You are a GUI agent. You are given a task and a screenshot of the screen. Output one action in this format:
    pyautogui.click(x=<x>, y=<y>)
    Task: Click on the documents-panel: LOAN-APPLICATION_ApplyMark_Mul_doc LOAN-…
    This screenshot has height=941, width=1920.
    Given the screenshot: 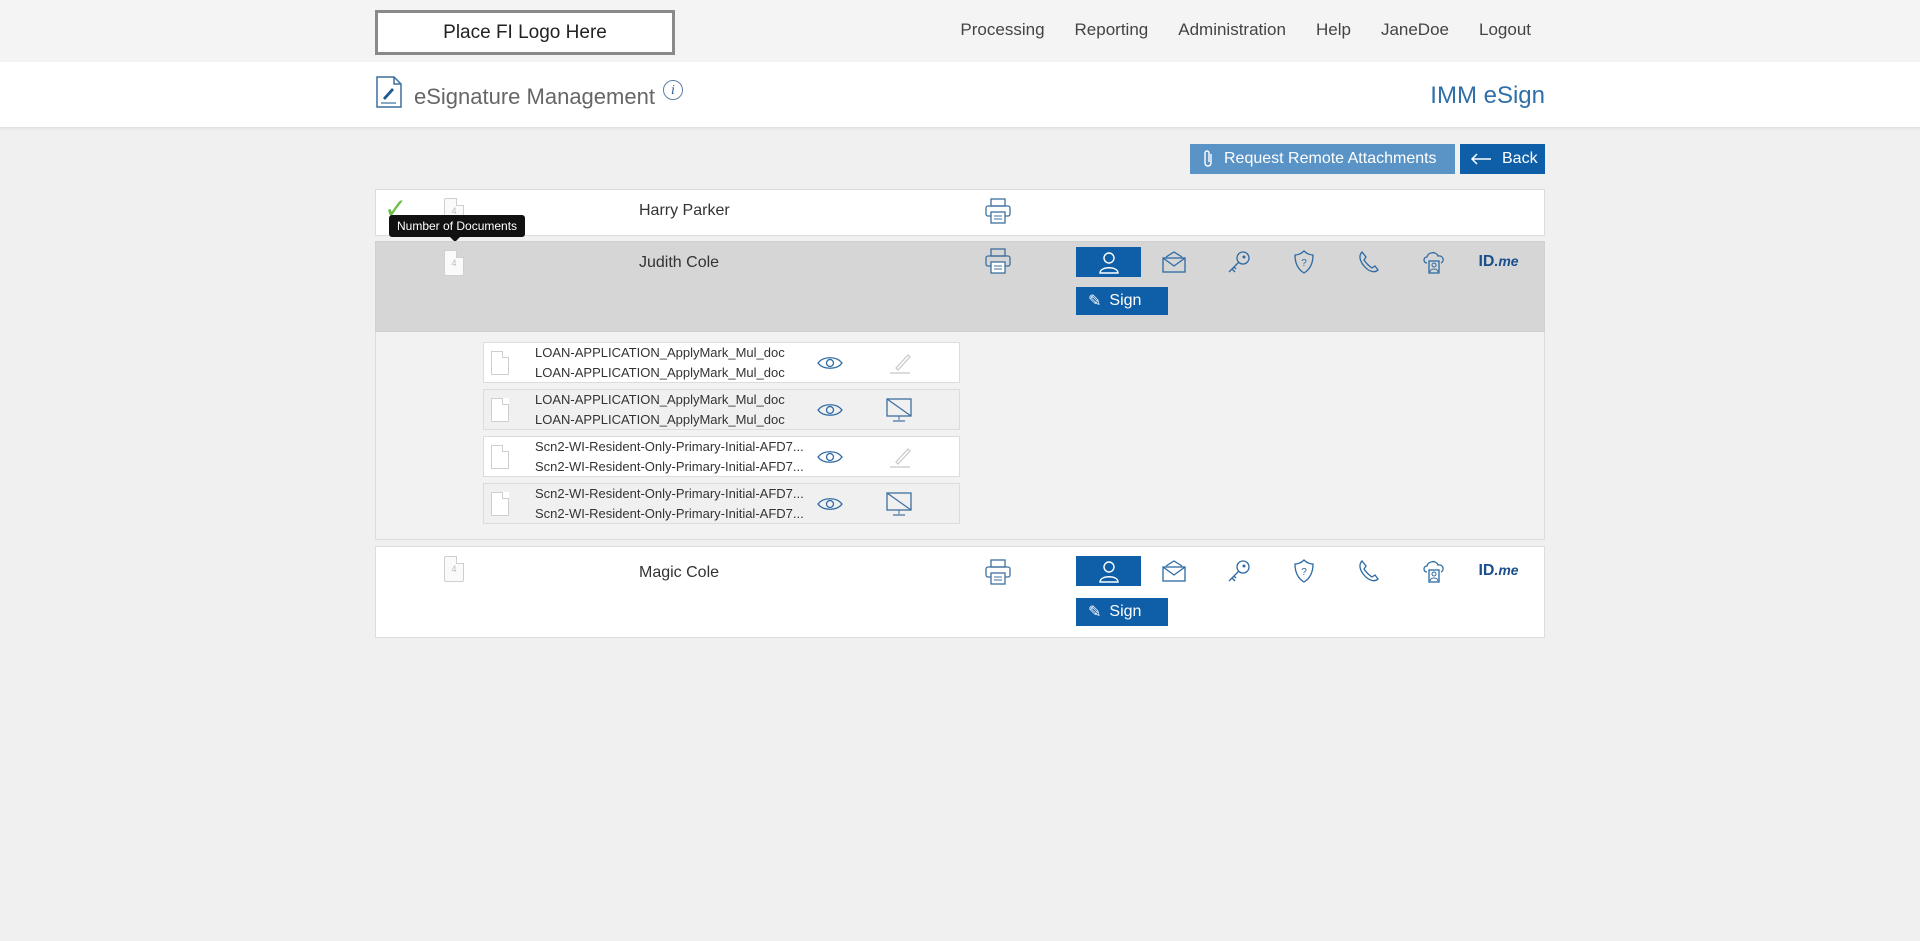 What is the action you would take?
    pyautogui.click(x=960, y=436)
    